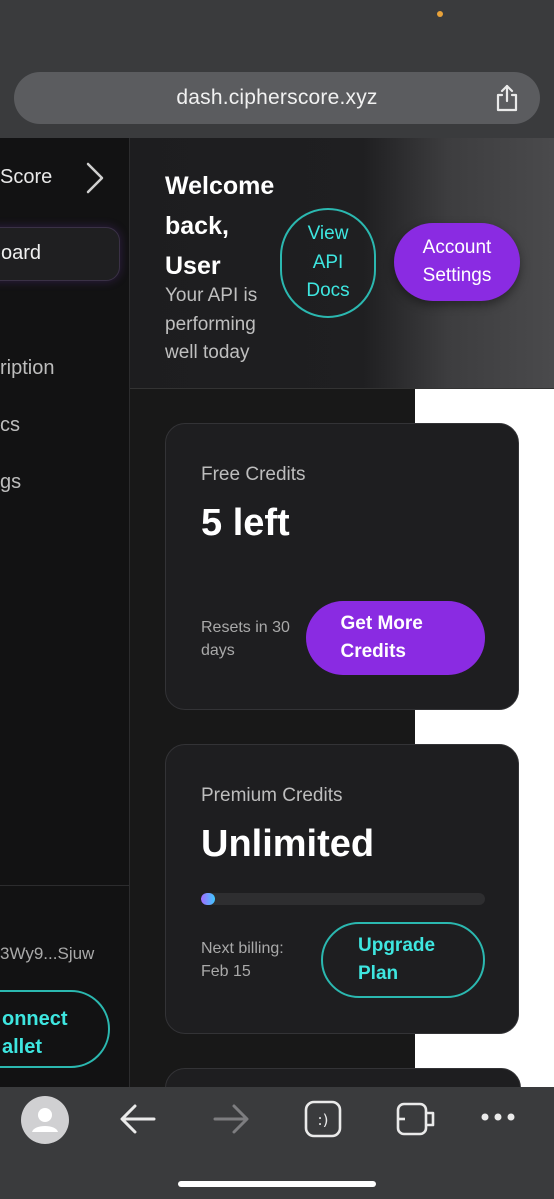 The height and width of the screenshot is (1199, 554). Describe the element at coordinates (60, 254) in the screenshot. I see `sidebar-item-dashboard: oard` at that location.